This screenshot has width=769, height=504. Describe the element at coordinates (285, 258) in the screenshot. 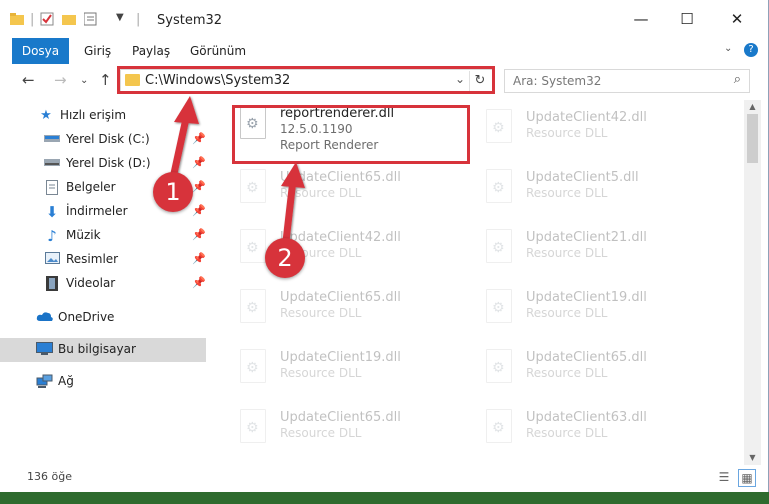

I see `step-2-badge: 2` at that location.